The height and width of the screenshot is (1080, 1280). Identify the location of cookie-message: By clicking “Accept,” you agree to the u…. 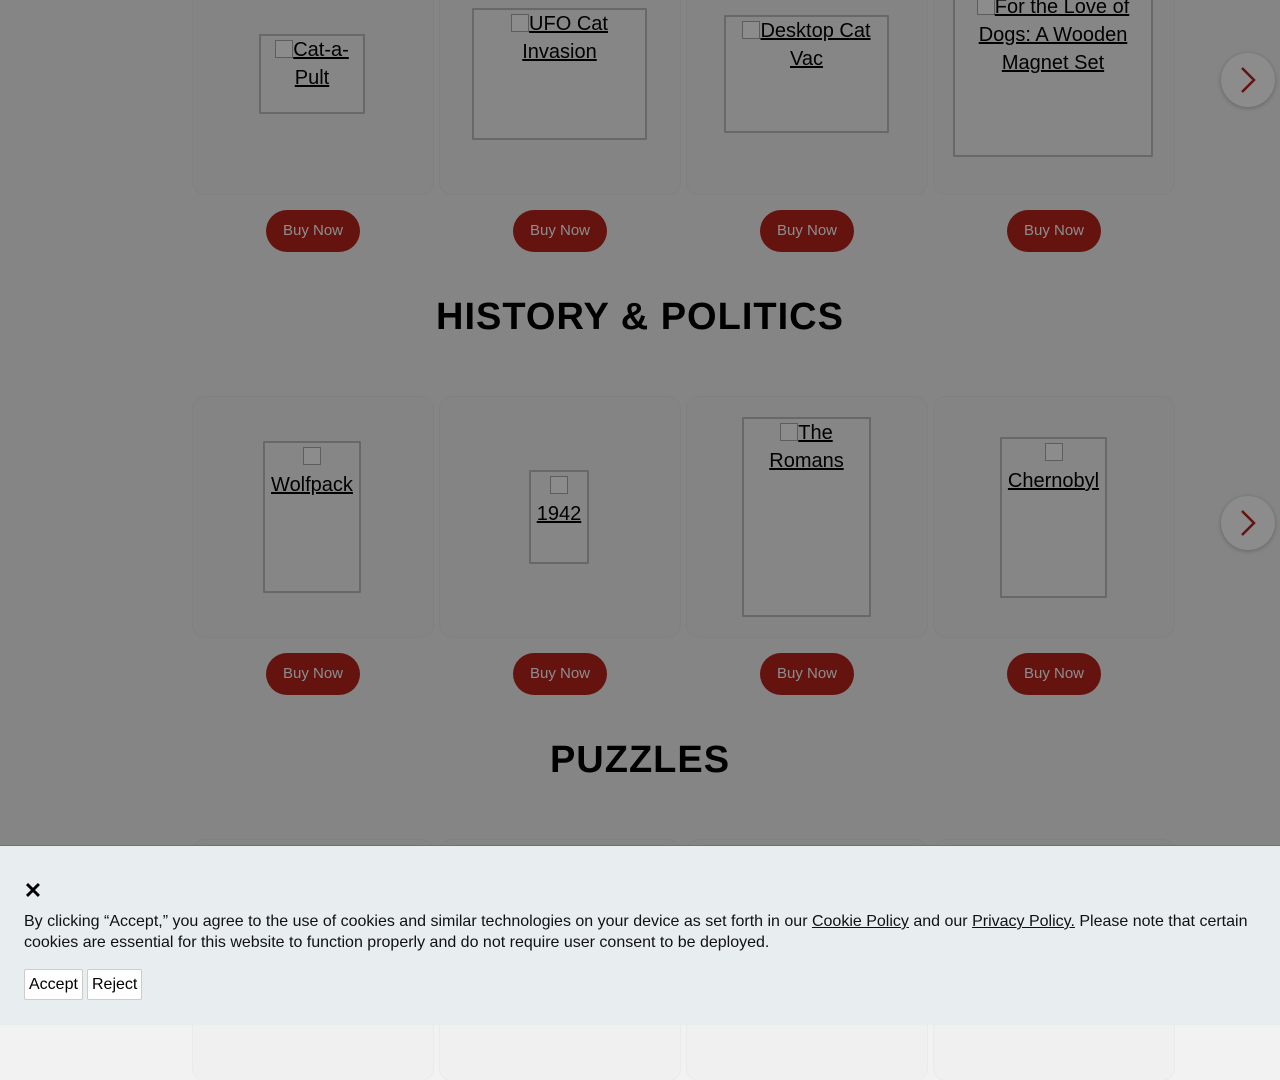
(636, 932).